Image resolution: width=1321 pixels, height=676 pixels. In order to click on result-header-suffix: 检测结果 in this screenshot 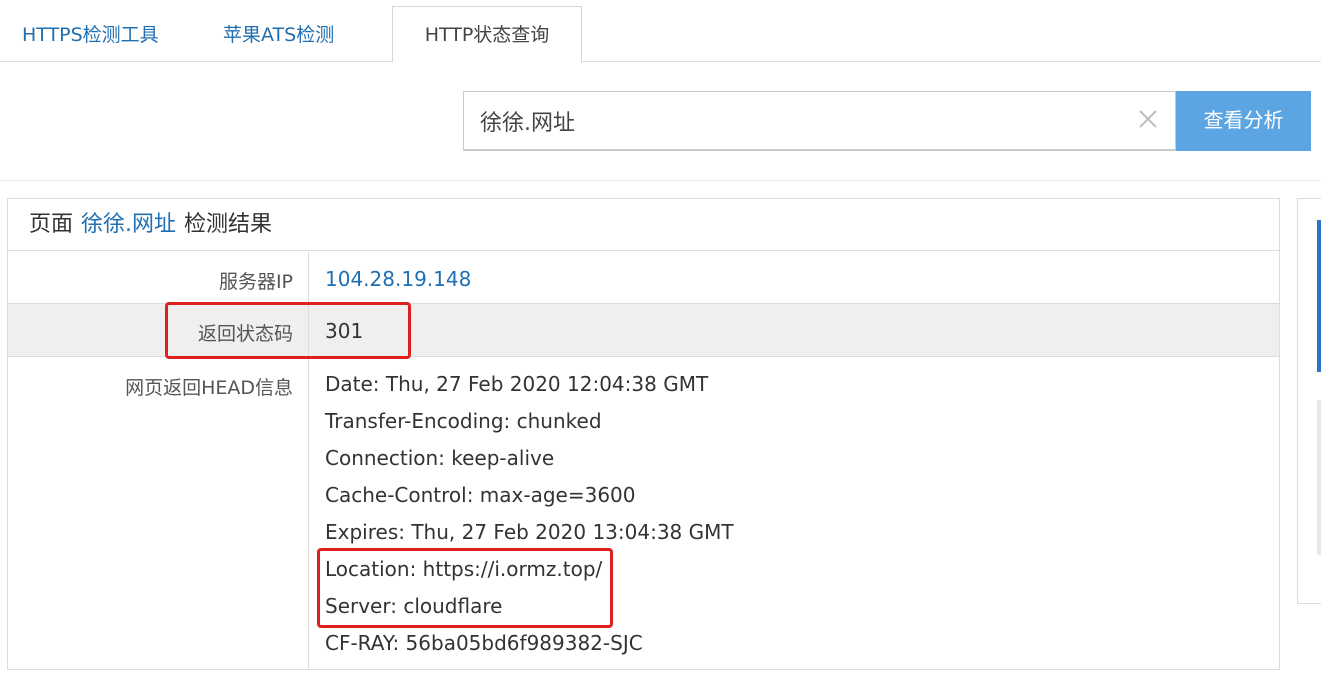, I will do `click(228, 224)`.